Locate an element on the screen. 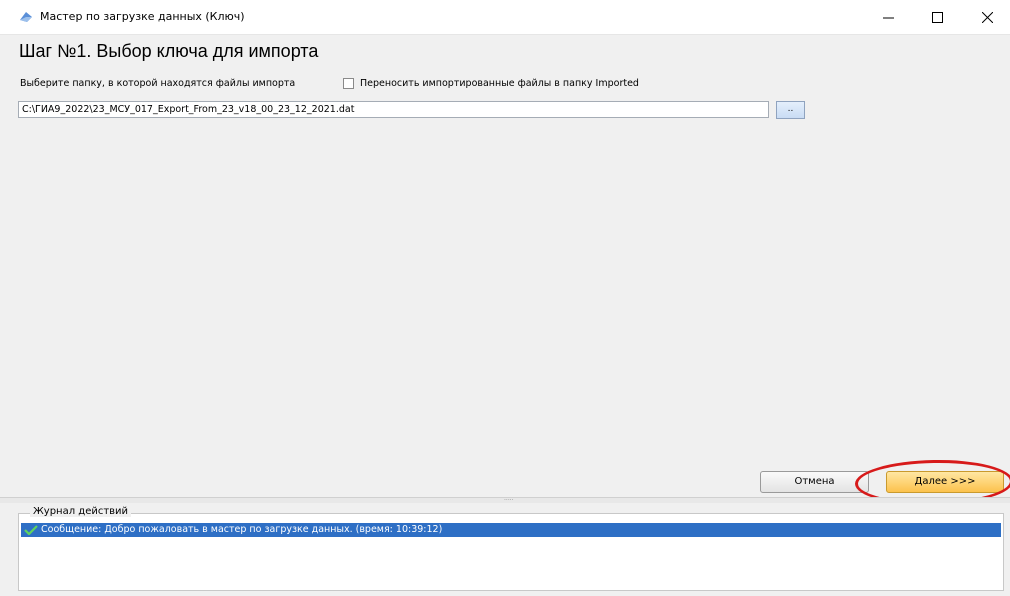 This screenshot has width=1010, height=596. check-icon is located at coordinates (31, 530).